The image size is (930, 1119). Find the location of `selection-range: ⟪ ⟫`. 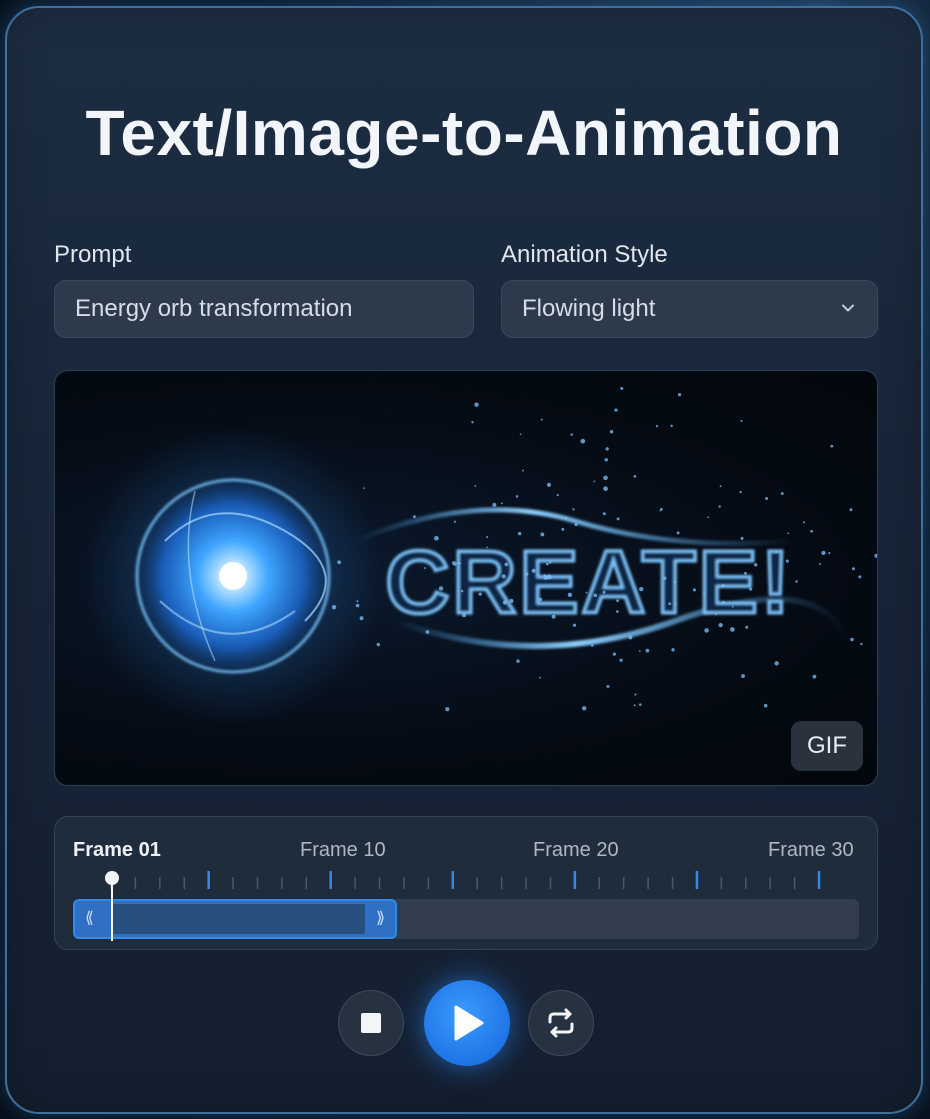

selection-range: ⟪ ⟫ is located at coordinates (235, 919).